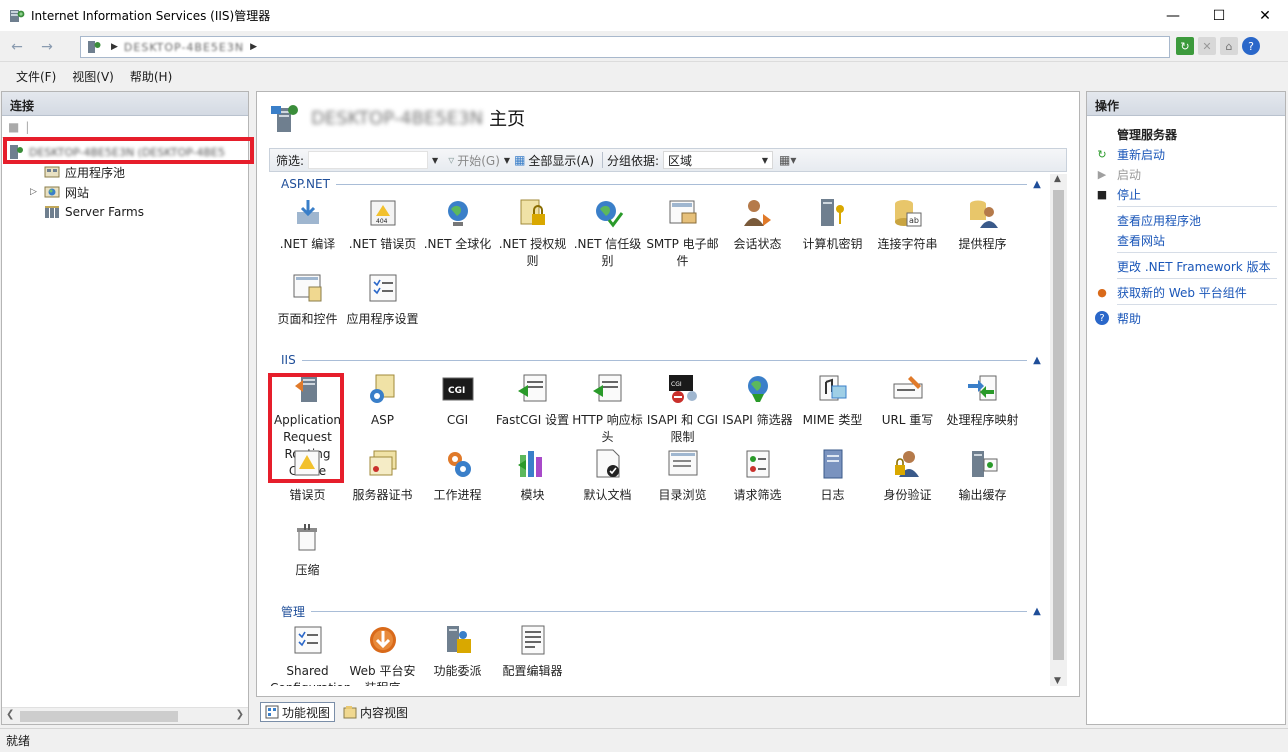 This screenshot has width=1288, height=752. I want to click on action-start: ▶ 启动, so click(1190, 174).